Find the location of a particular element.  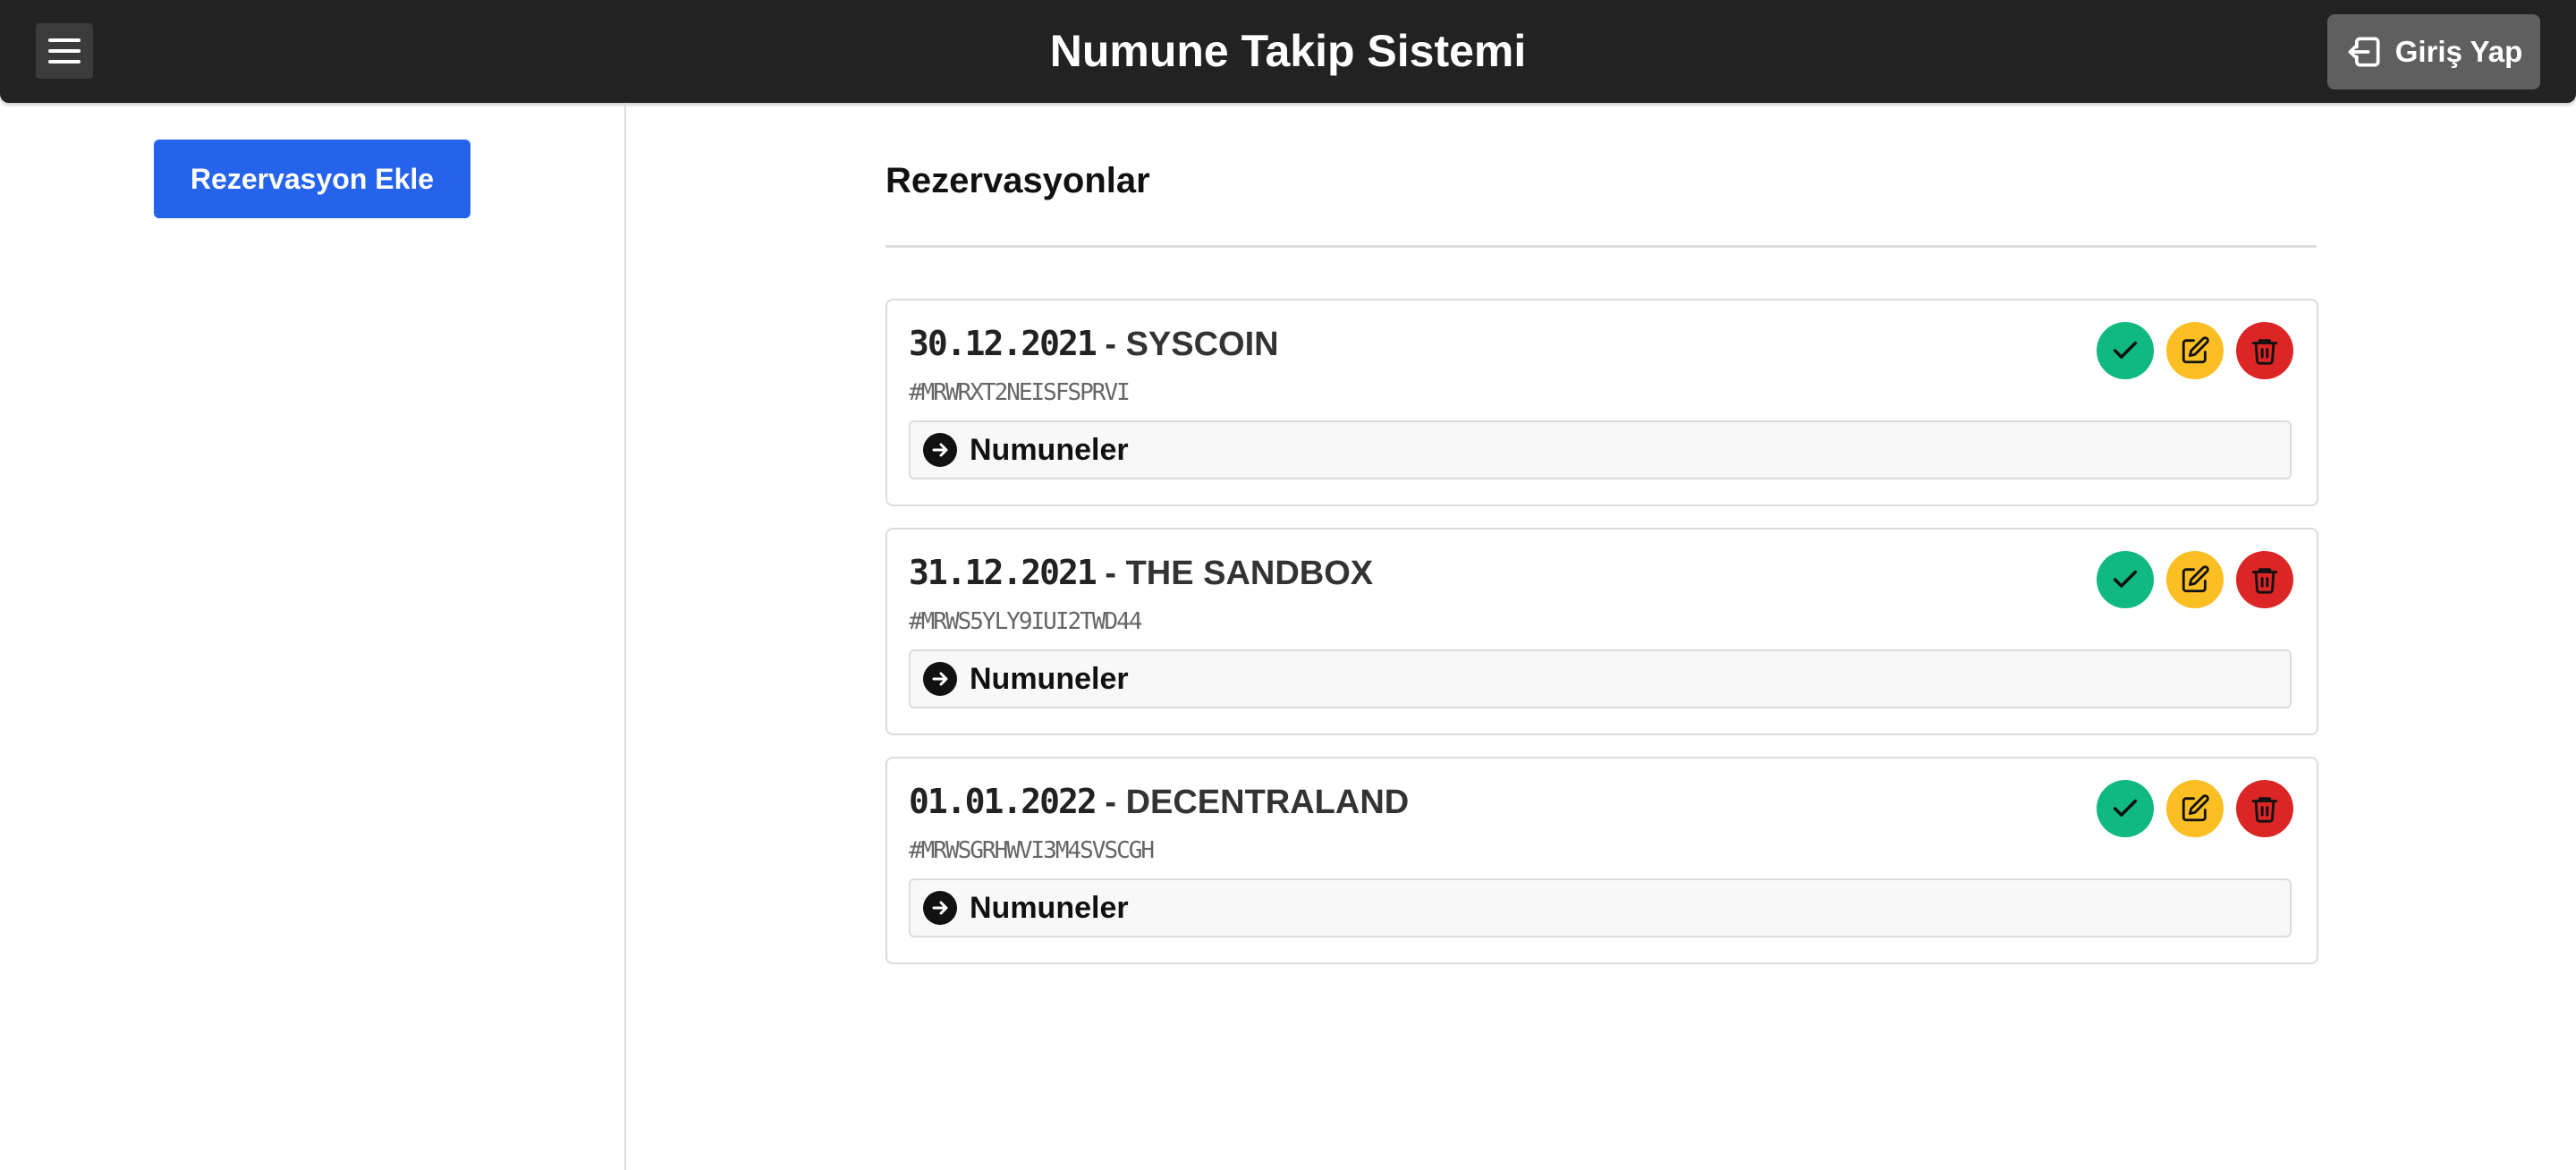

top-navbar: Numune Takip Sistemi Giriş Yap is located at coordinates (1288, 51).